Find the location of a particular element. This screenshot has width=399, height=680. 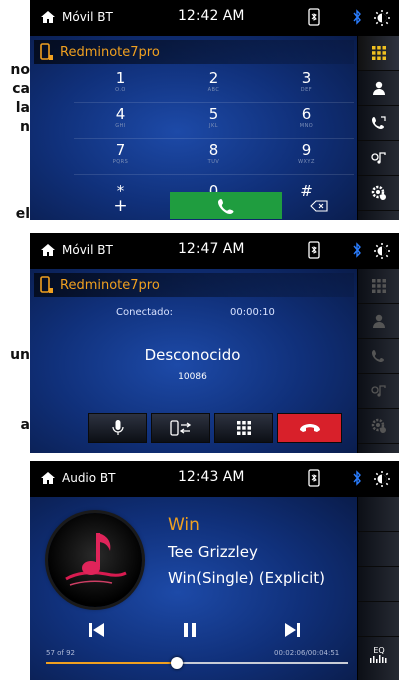

album-name: Win(Single) (Explicit) is located at coordinates (246, 578).